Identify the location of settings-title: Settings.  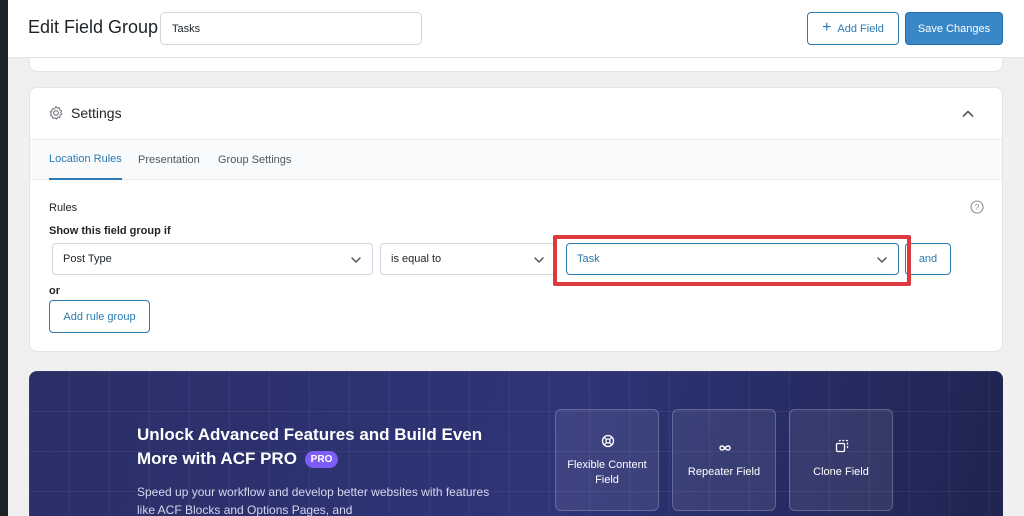
(96, 113).